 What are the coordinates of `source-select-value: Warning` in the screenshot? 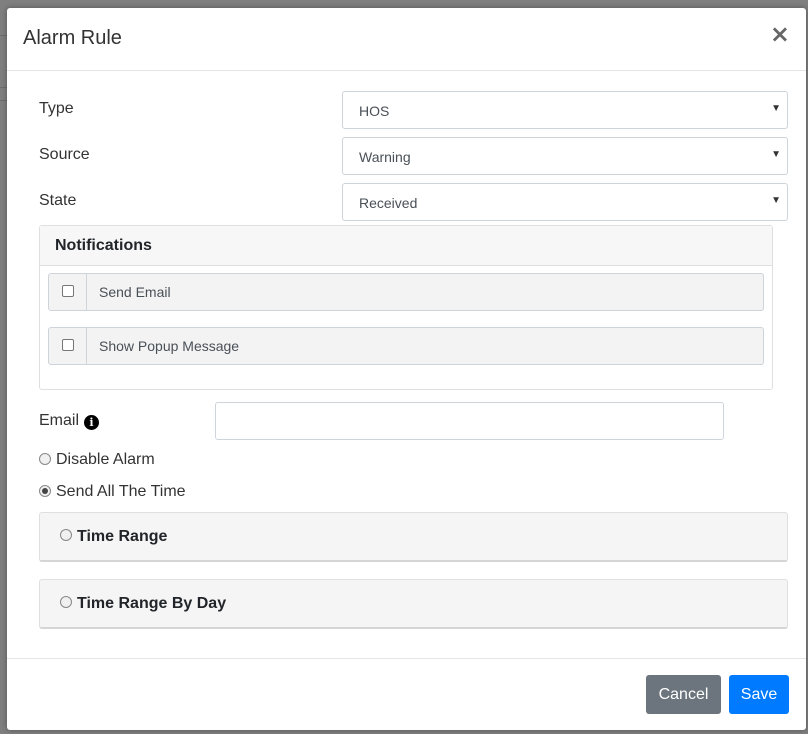 It's located at (385, 157).